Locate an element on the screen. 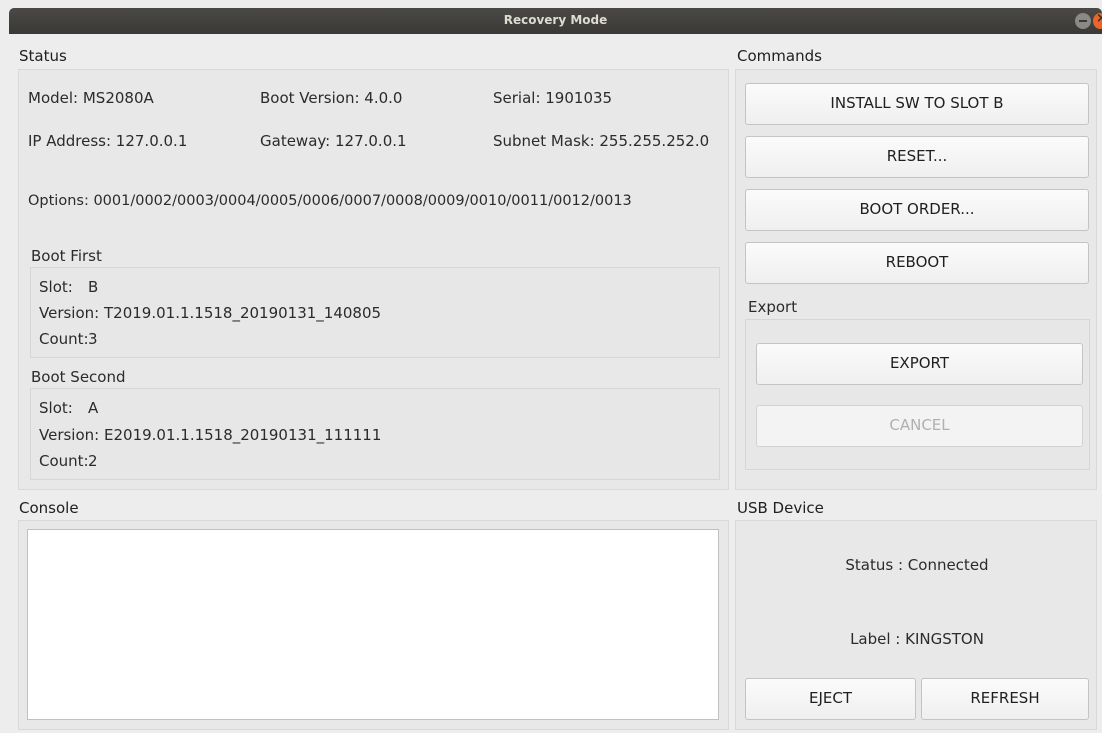 The width and height of the screenshot is (1102, 733). serial-label: Serial: 1901035 is located at coordinates (553, 98).